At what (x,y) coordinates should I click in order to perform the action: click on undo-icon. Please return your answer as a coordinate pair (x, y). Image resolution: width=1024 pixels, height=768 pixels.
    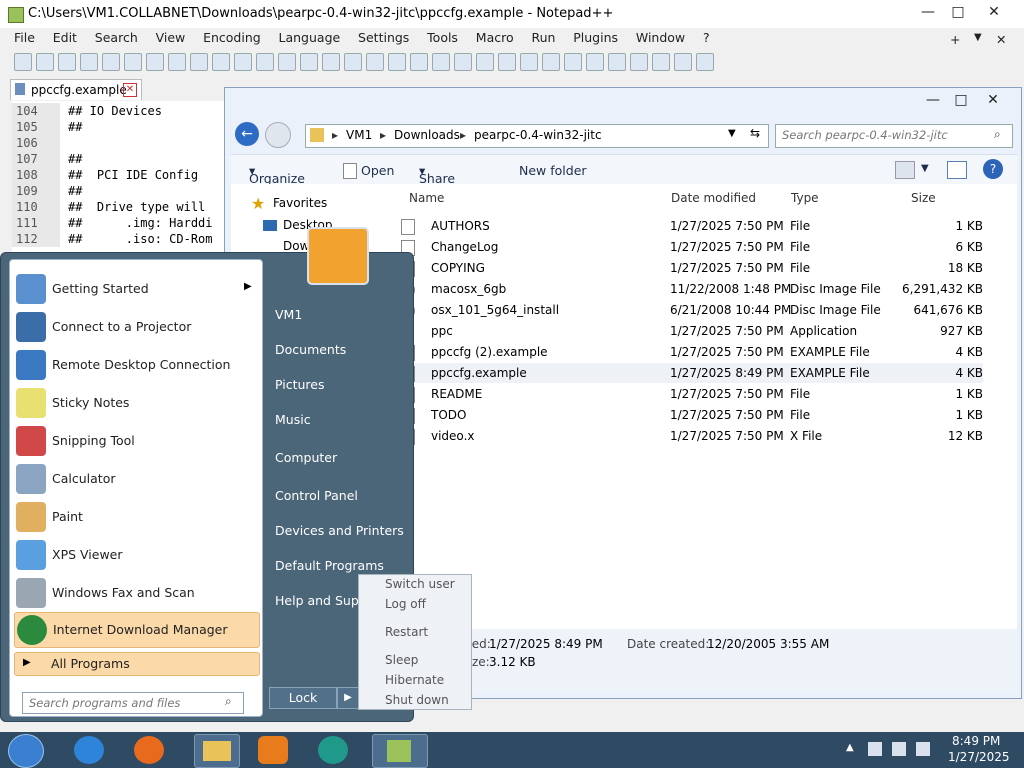
    Looking at the image, I should click on (242, 62).